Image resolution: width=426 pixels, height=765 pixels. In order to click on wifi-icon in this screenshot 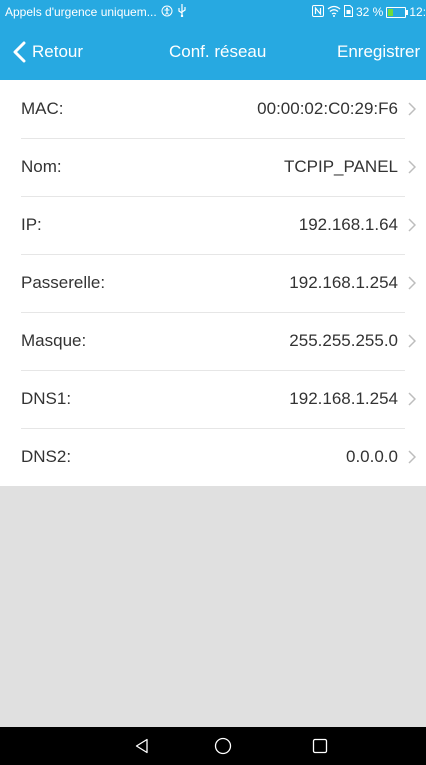, I will do `click(334, 12)`.